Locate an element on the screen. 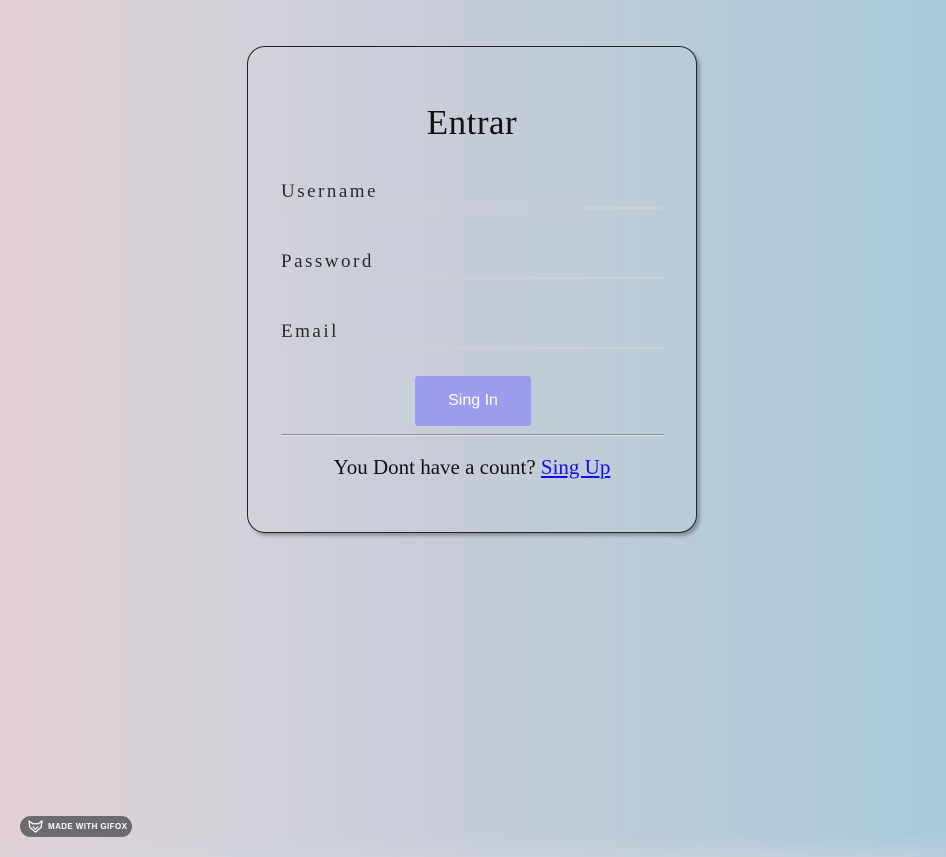  sign-up-link: Sing Up is located at coordinates (575, 467).